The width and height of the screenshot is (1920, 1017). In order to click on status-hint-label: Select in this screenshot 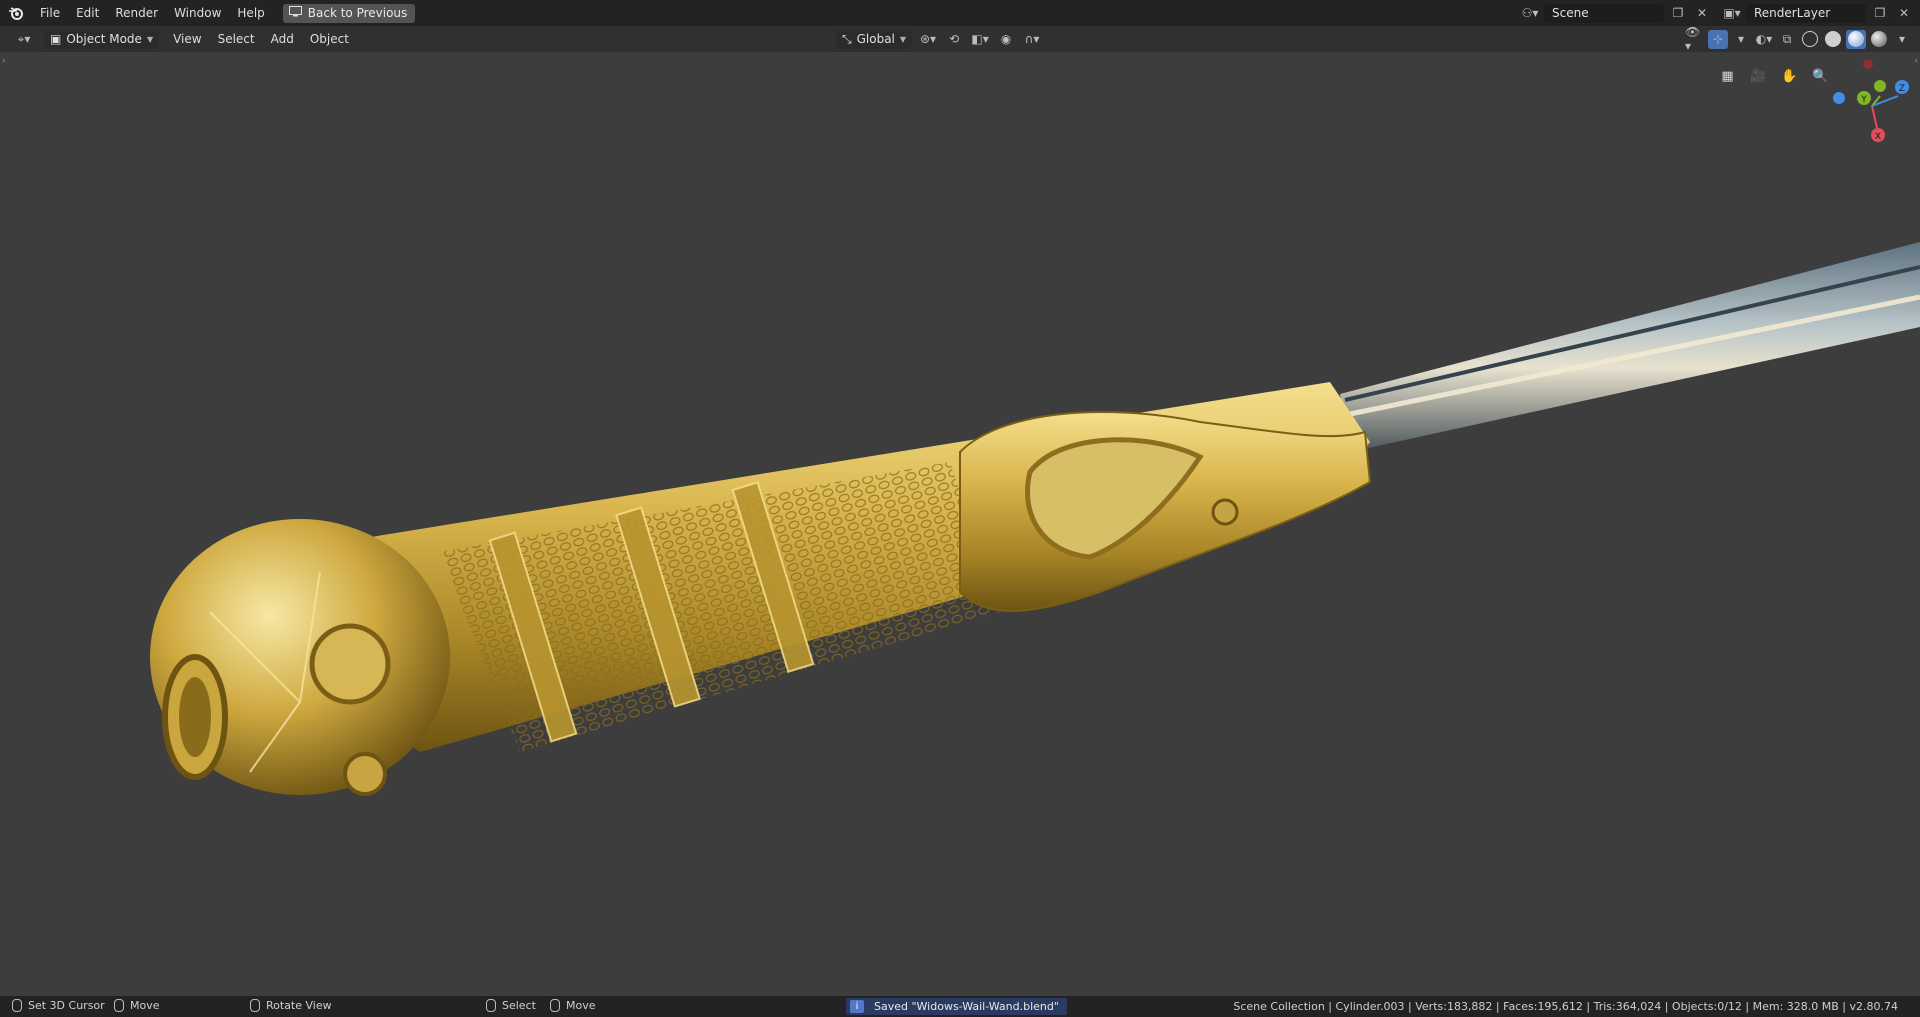, I will do `click(519, 1005)`.